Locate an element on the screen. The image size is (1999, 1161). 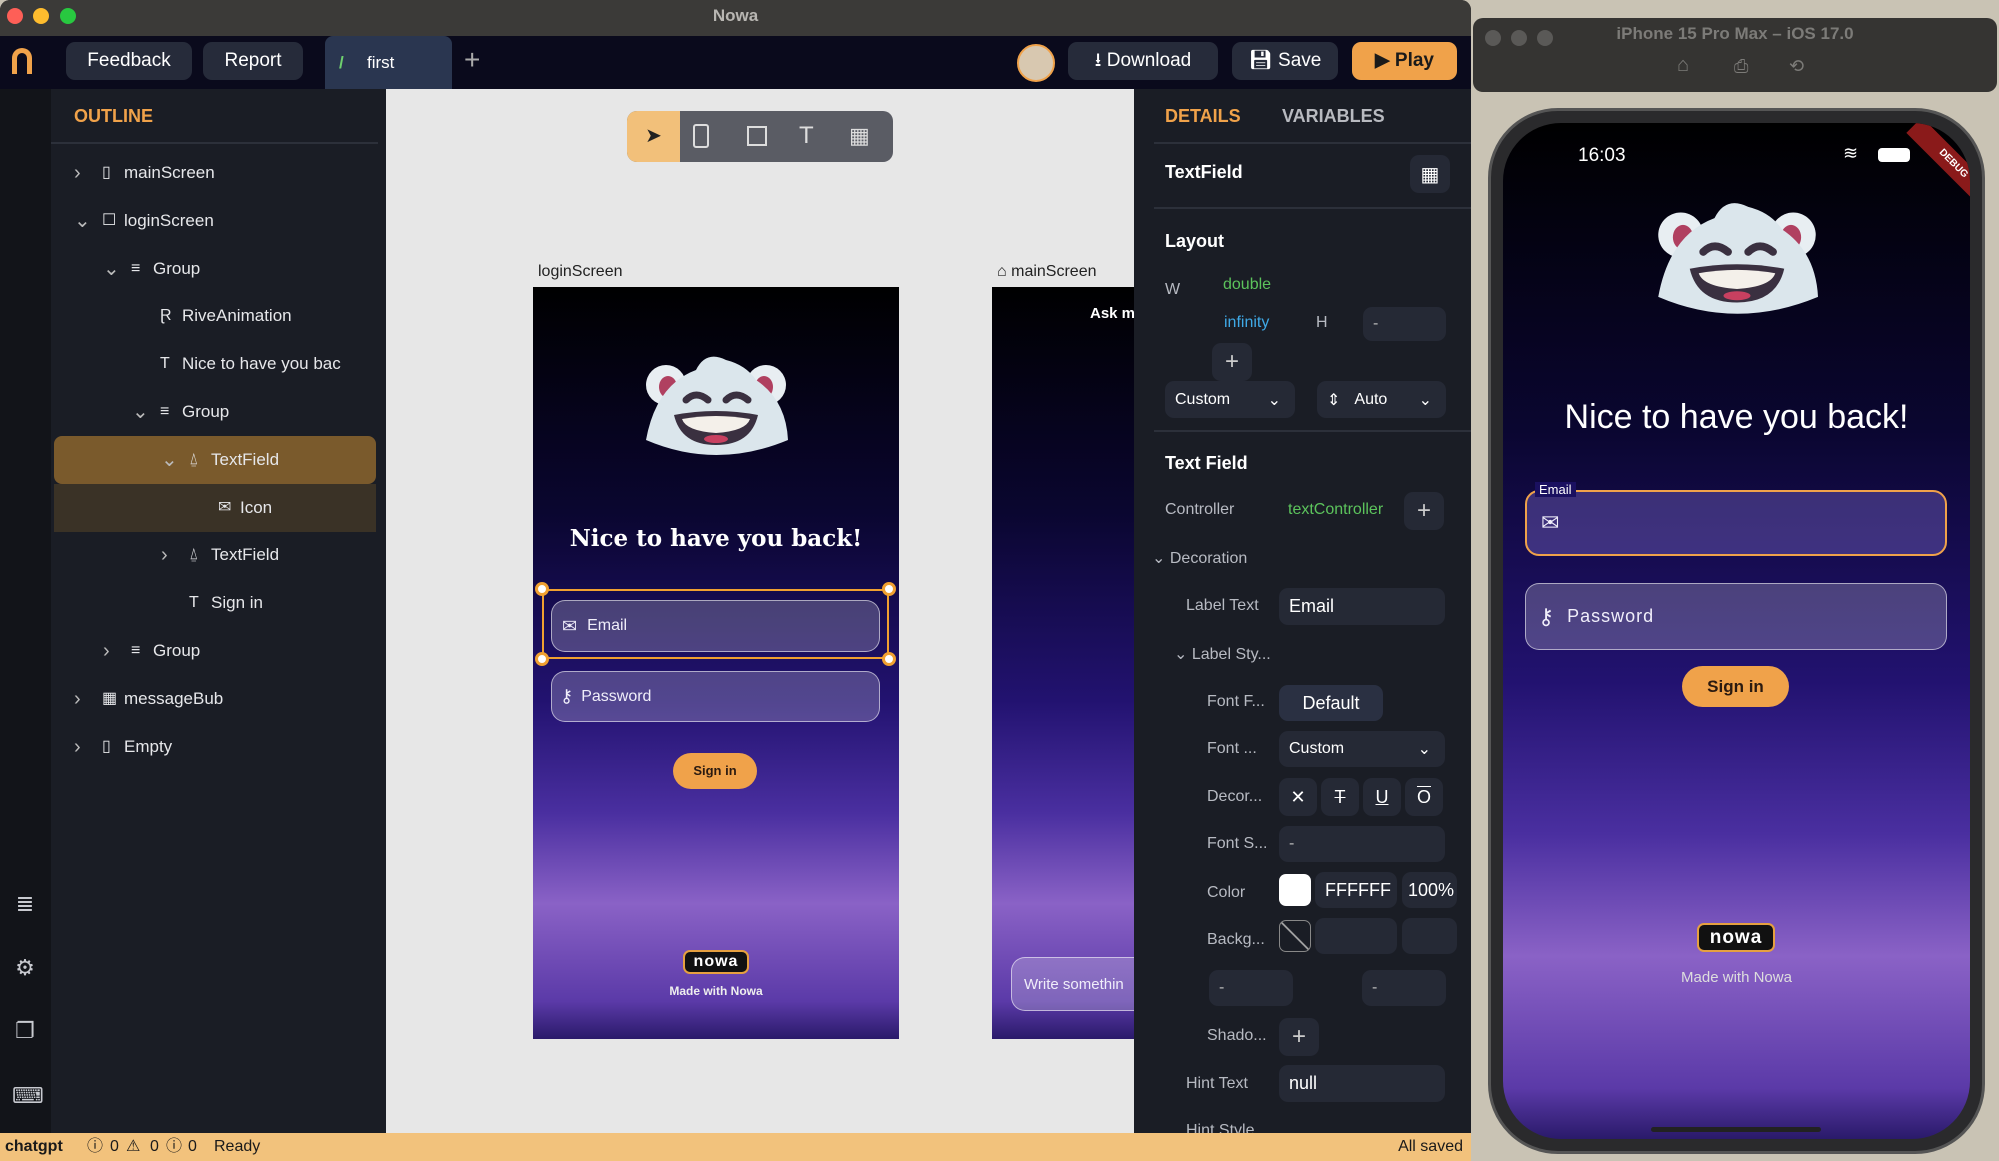
gear-icon: ⚙ is located at coordinates (25, 968).